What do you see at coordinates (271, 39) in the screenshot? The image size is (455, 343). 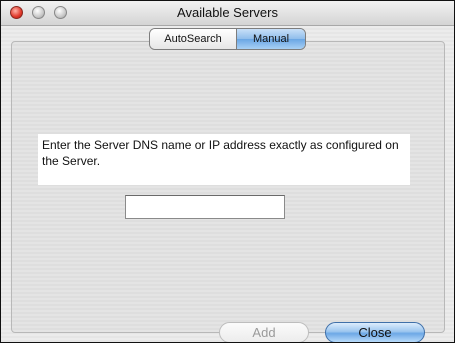 I see `tab-manual: Manual` at bounding box center [271, 39].